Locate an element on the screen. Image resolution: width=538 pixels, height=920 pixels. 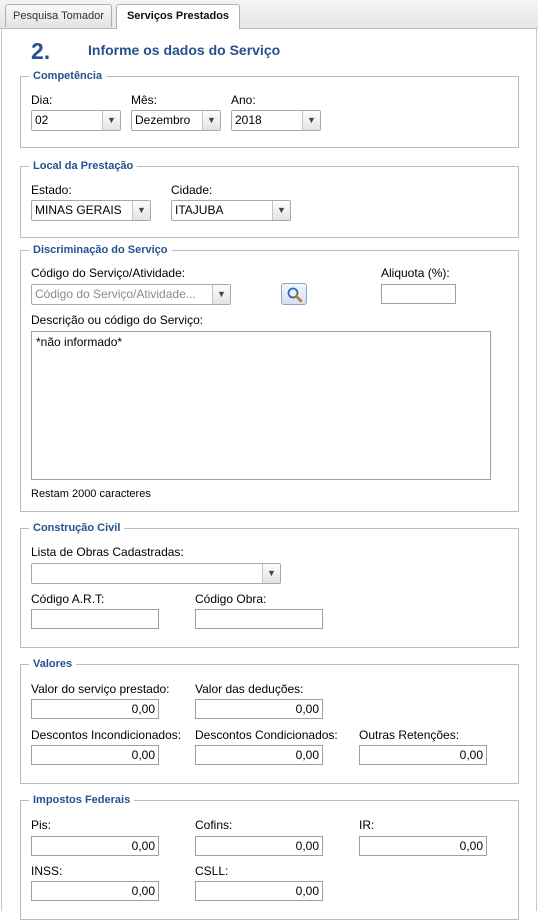
art-input is located at coordinates (95, 619).